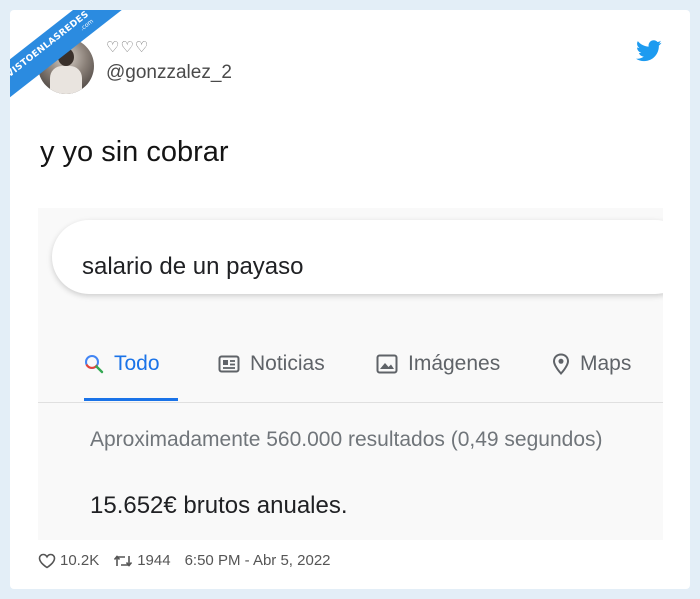 The image size is (700, 599). I want to click on tab-label: Imágenes, so click(454, 363).